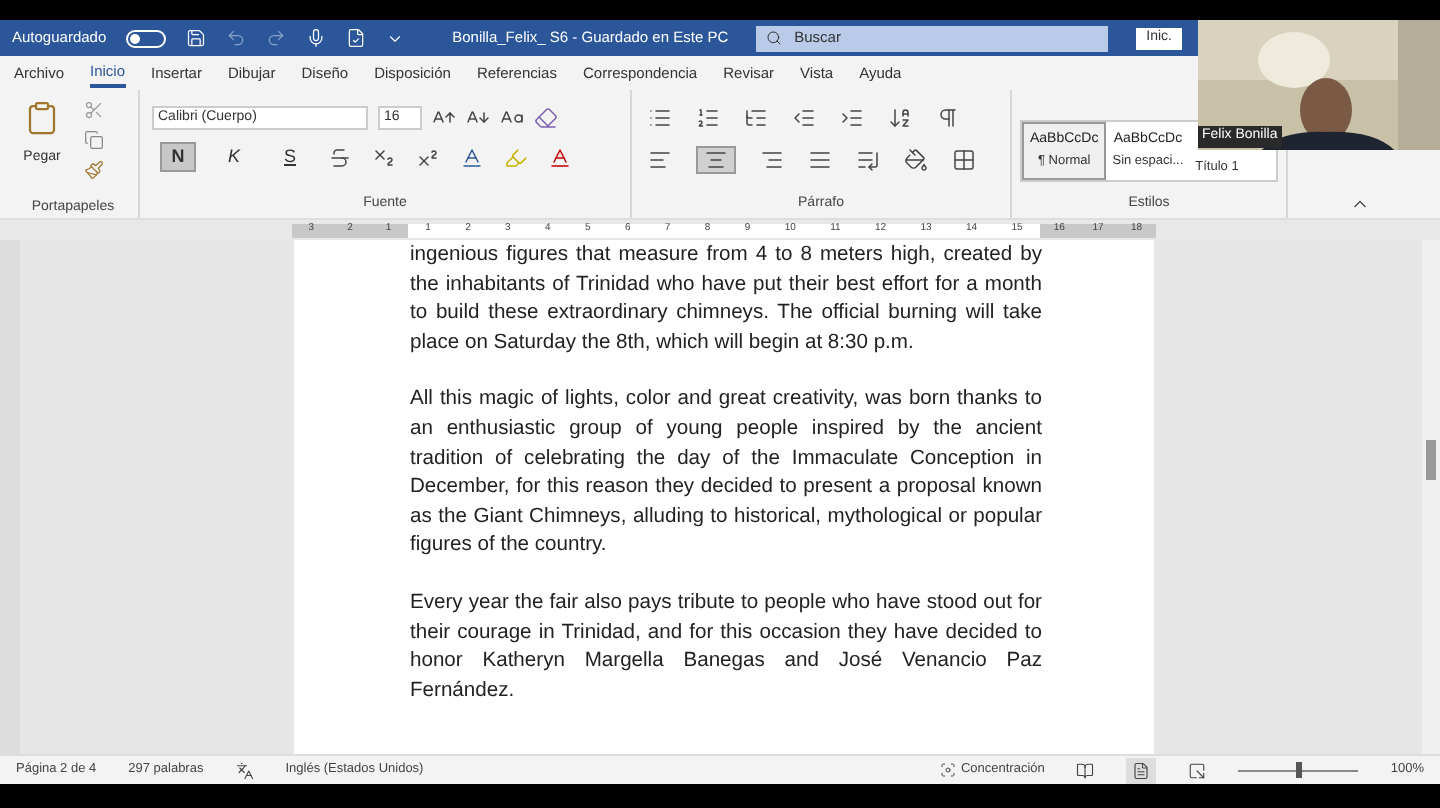 The width and height of the screenshot is (1440, 808). I want to click on align-center-icon, so click(716, 160).